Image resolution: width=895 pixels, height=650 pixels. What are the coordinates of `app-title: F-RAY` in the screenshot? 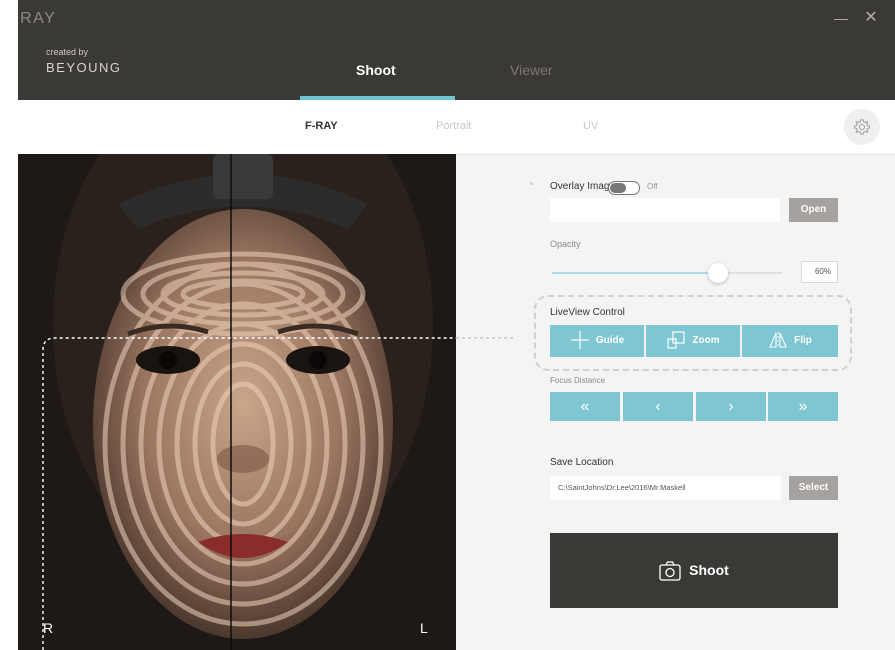 It's located at (37, 18).